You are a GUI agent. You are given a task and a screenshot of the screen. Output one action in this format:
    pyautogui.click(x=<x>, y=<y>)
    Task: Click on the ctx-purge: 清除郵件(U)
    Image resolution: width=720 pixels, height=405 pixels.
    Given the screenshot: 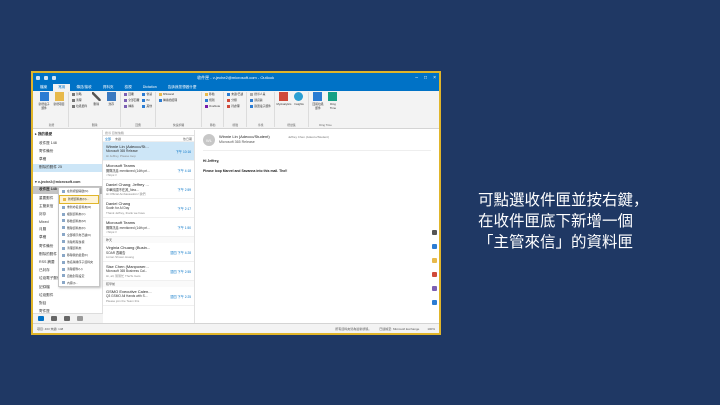 What is the action you would take?
    pyautogui.click(x=79, y=269)
    